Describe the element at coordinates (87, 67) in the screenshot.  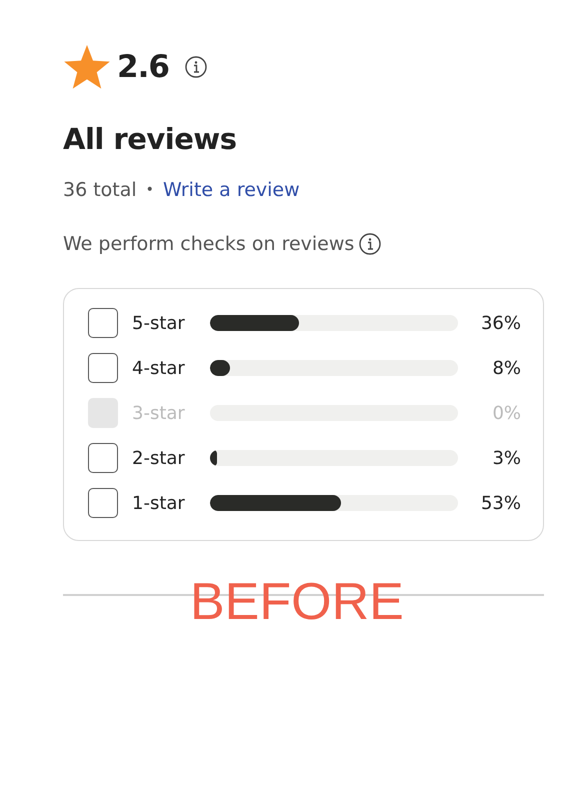
I see `star-icon` at that location.